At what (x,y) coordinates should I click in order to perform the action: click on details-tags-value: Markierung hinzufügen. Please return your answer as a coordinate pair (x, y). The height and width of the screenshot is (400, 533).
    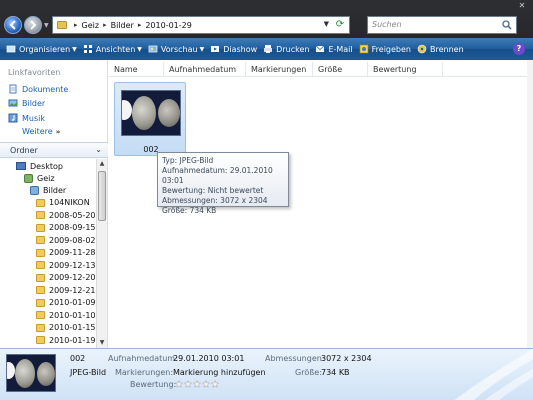
    Looking at the image, I should click on (219, 372).